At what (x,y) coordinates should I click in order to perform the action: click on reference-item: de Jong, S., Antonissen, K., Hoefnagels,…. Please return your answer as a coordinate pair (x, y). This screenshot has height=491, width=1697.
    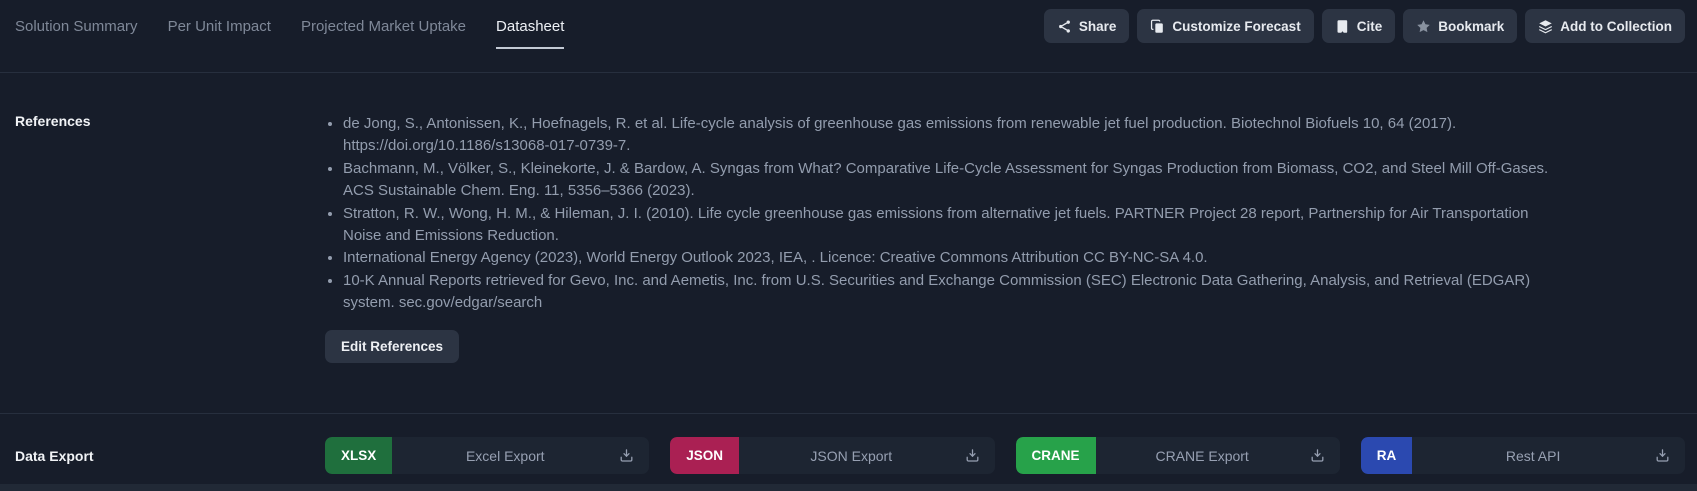
    Looking at the image, I should click on (949, 135).